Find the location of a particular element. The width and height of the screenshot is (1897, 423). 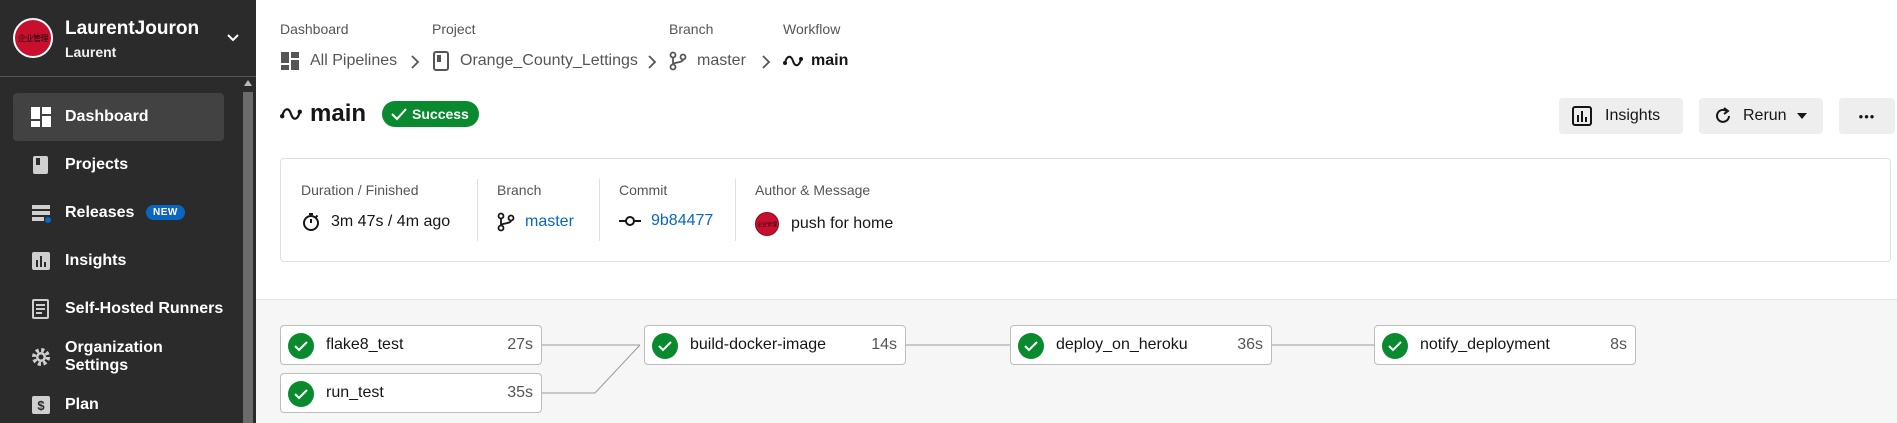

job-card: run_test 35s is located at coordinates (411, 393).